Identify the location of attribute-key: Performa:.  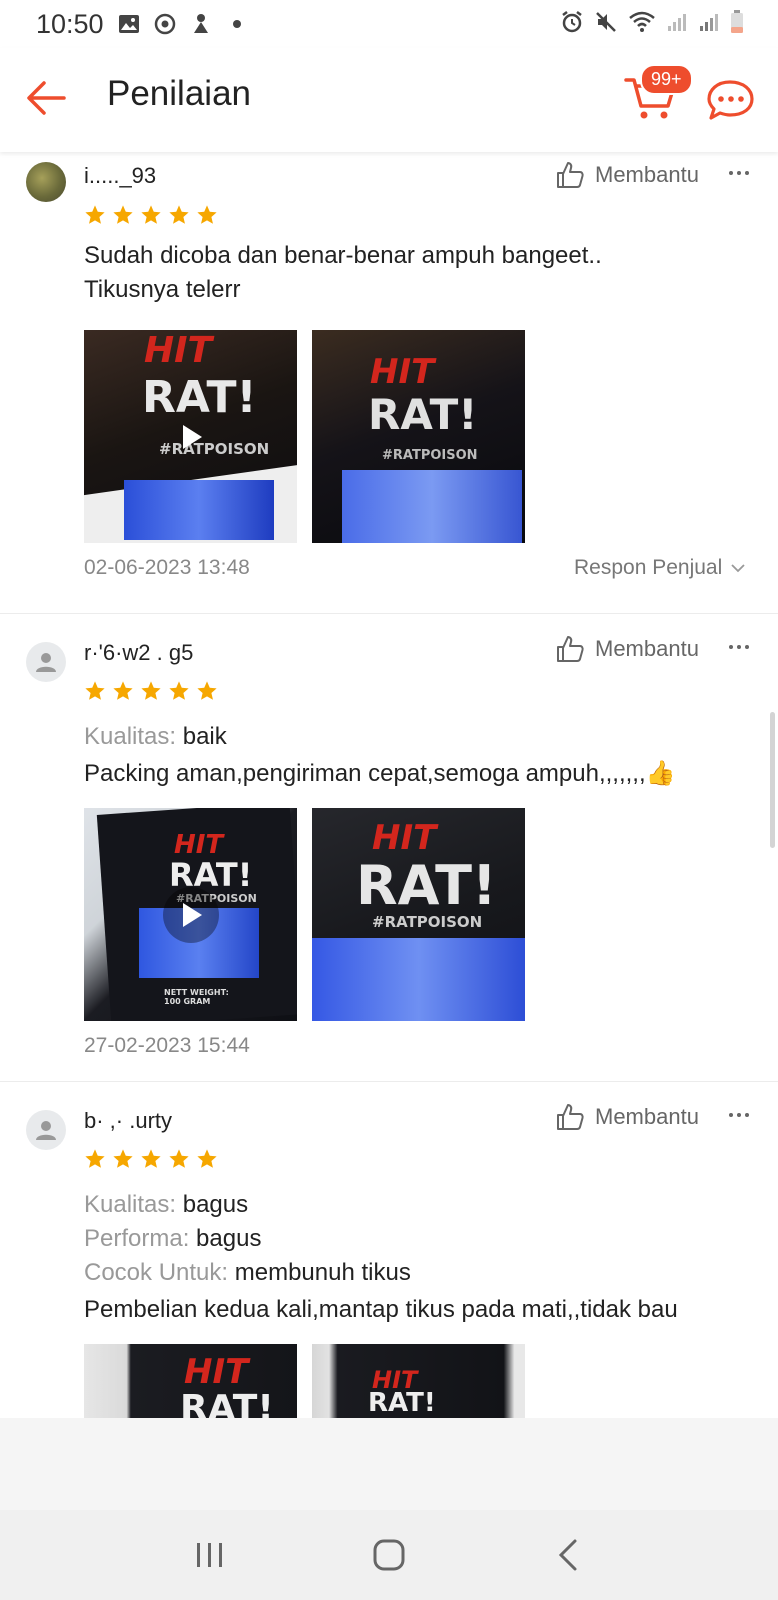
(137, 1238).